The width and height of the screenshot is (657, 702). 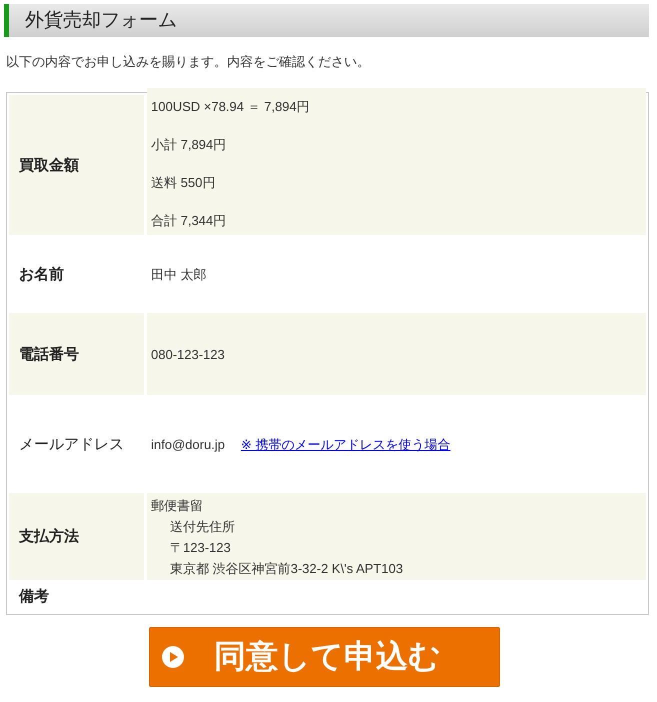 I want to click on field-label: 電話番号, so click(x=49, y=354).